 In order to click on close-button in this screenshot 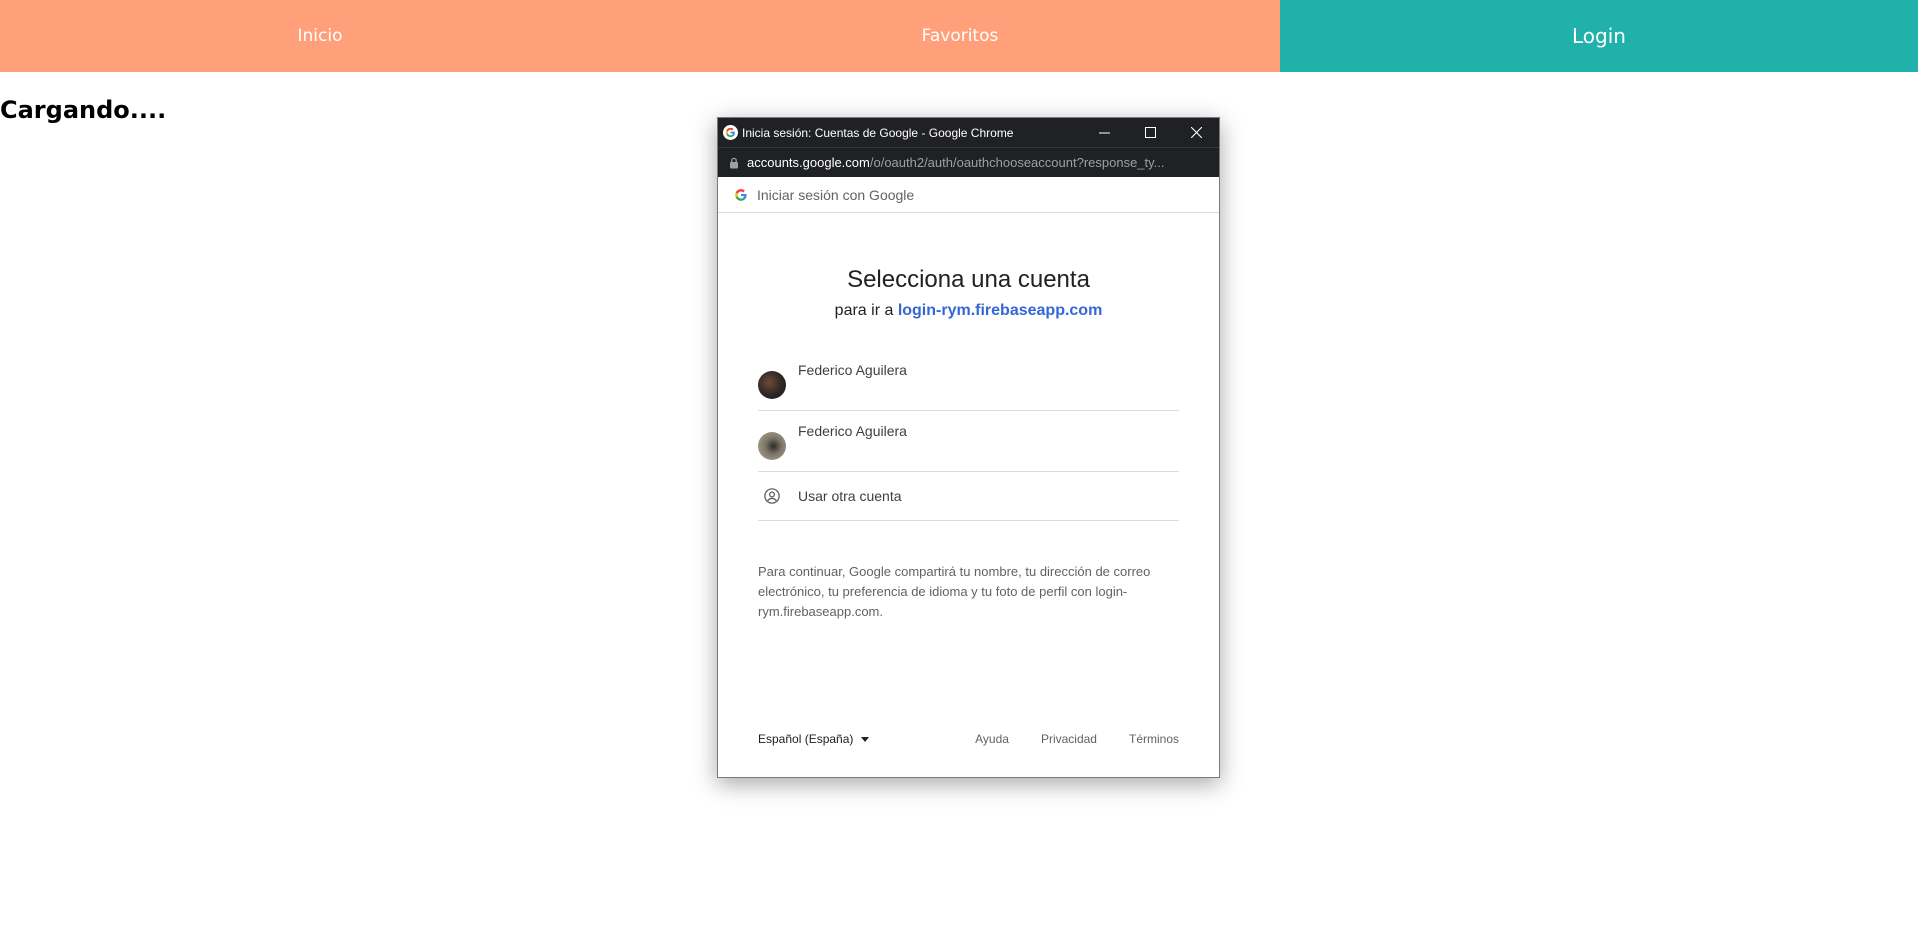, I will do `click(1196, 132)`.